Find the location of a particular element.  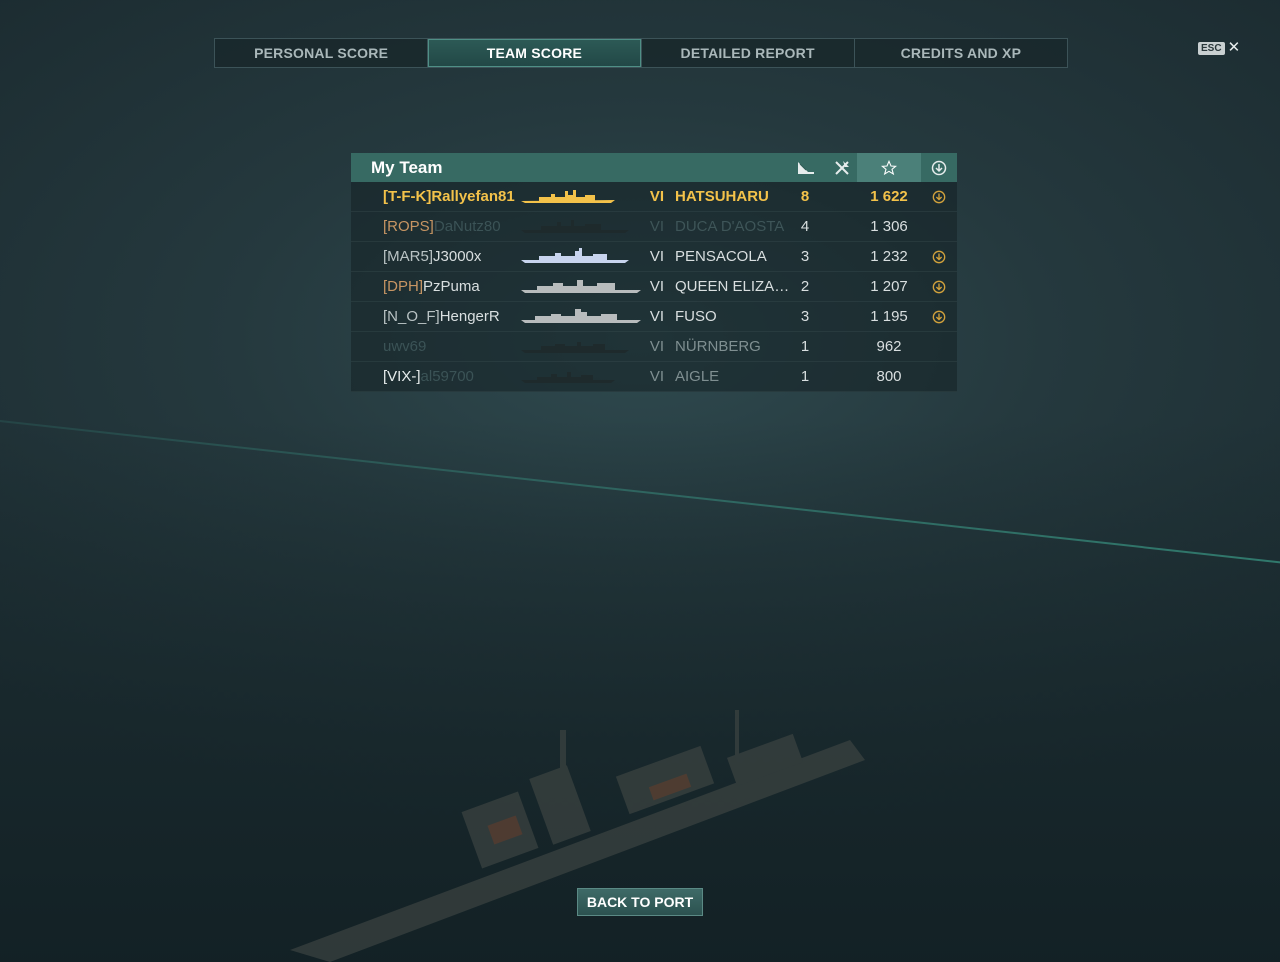

ship-name: DUCA D'AOSTA is located at coordinates (730, 226).